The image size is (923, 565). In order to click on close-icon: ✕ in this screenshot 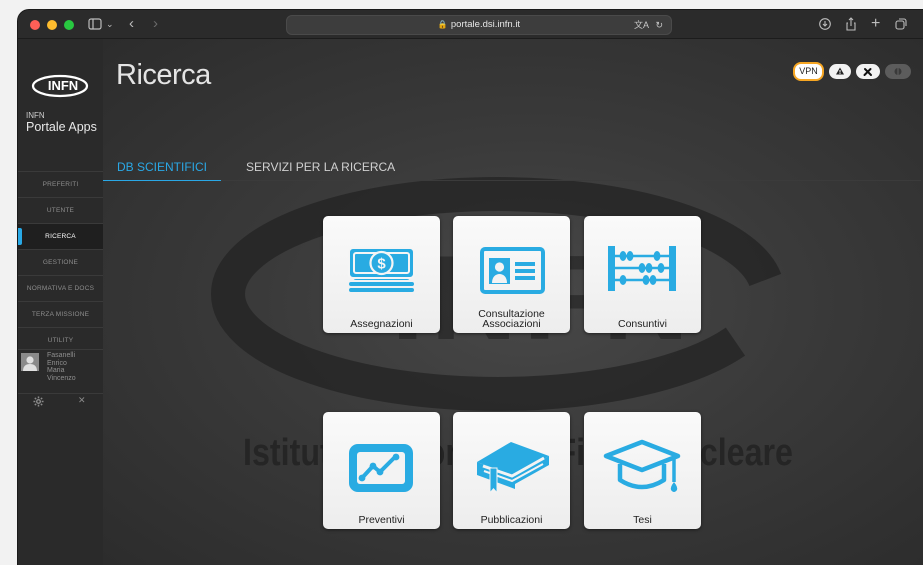, I will do `click(82, 400)`.